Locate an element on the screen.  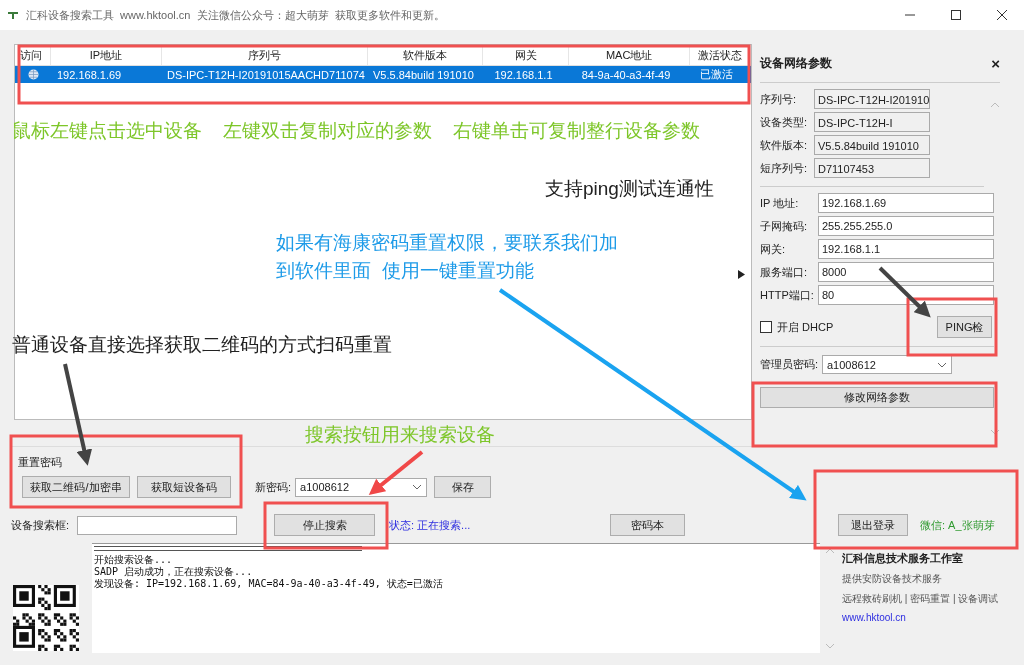
readonly-field: DS-IPC-T12H-I is located at coordinates (872, 122).